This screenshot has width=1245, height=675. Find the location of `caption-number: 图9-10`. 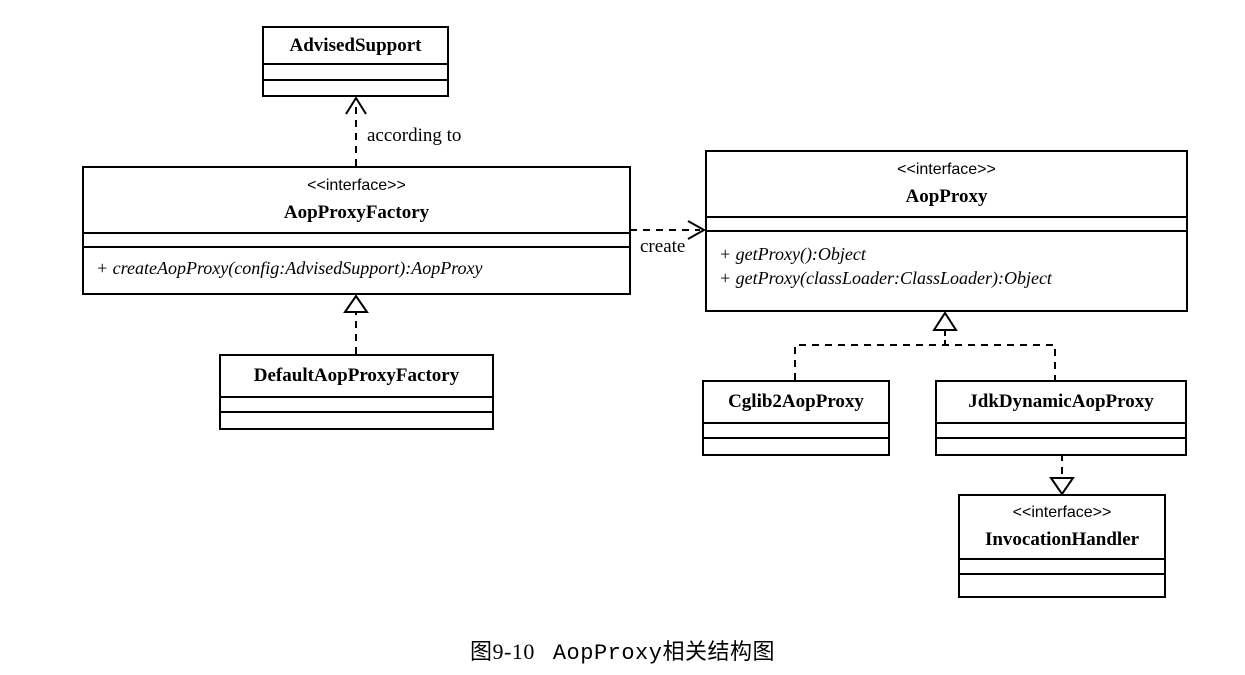

caption-number: 图9-10 is located at coordinates (502, 651).